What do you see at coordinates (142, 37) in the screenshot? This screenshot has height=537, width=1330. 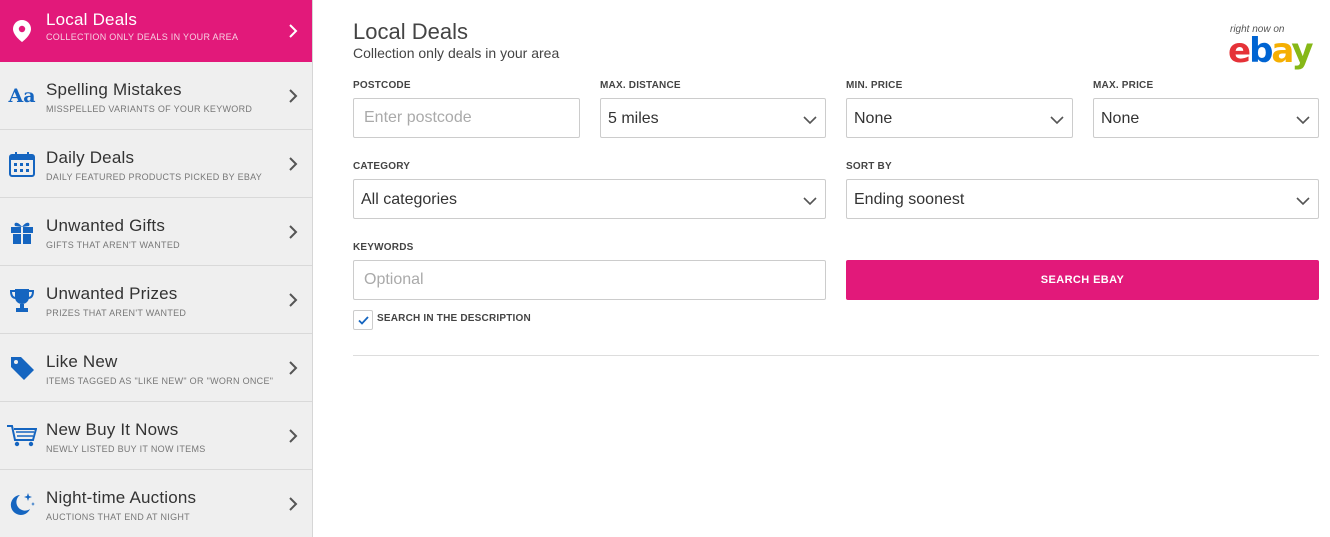 I see `sidebar-item-subtitle: COLLECTION ONLY DEALS IN YOUR AREA` at bounding box center [142, 37].